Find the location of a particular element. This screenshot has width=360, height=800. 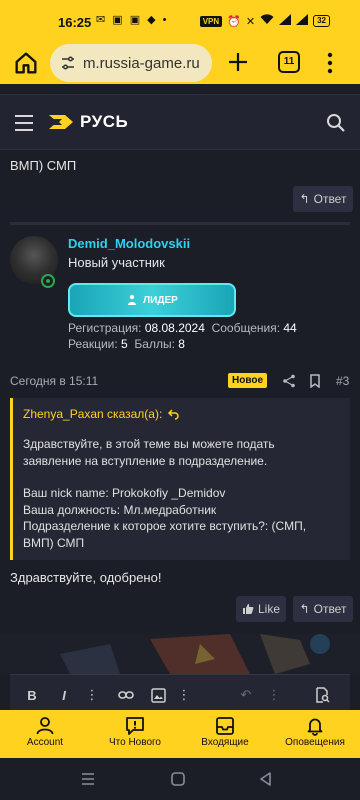

author-username: Demid_Molodovskii is located at coordinates (129, 243).